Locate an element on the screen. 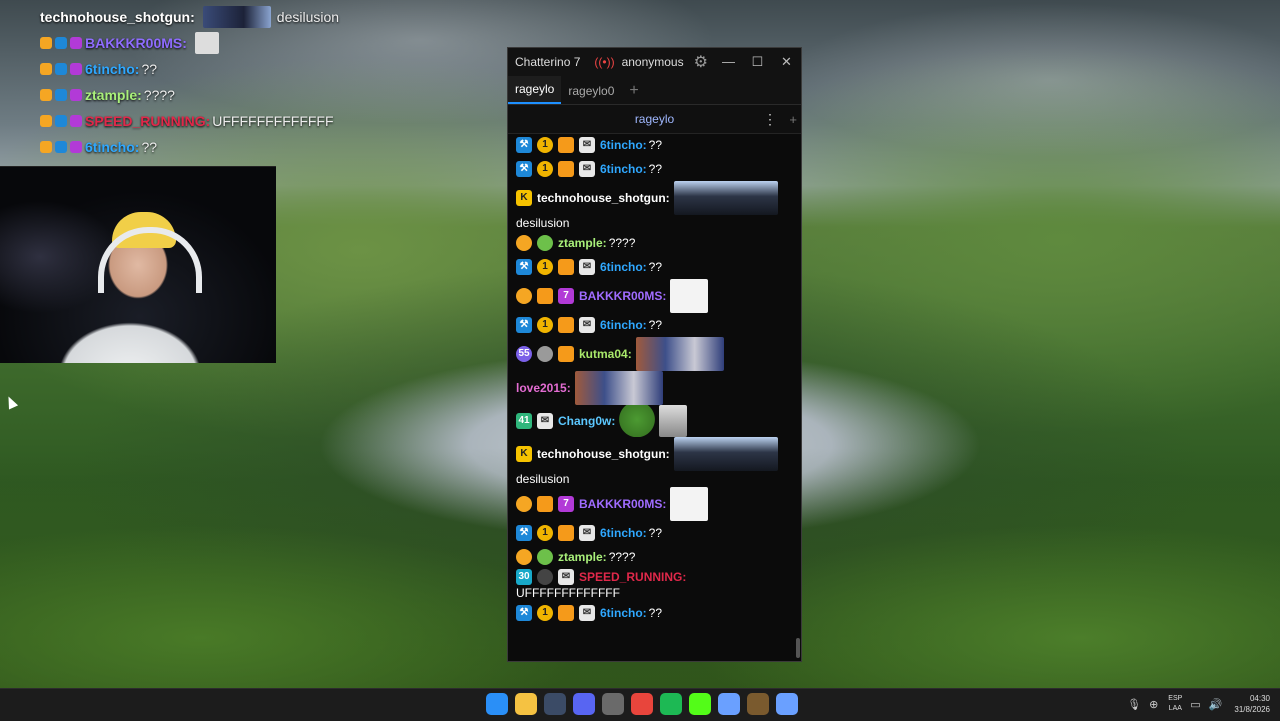 This screenshot has height=721, width=1280. chat-message: 30 ✉ SPEED_RUNNING: UFFFFFFFFFFFFF is located at coordinates (654, 585).